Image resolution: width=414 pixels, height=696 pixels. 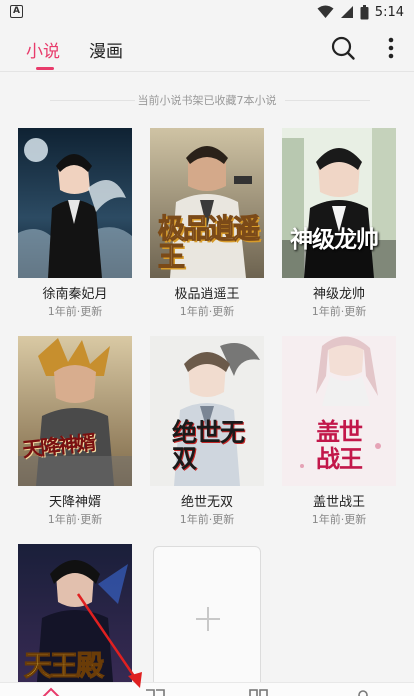 I want to click on divider-right, so click(x=327, y=100).